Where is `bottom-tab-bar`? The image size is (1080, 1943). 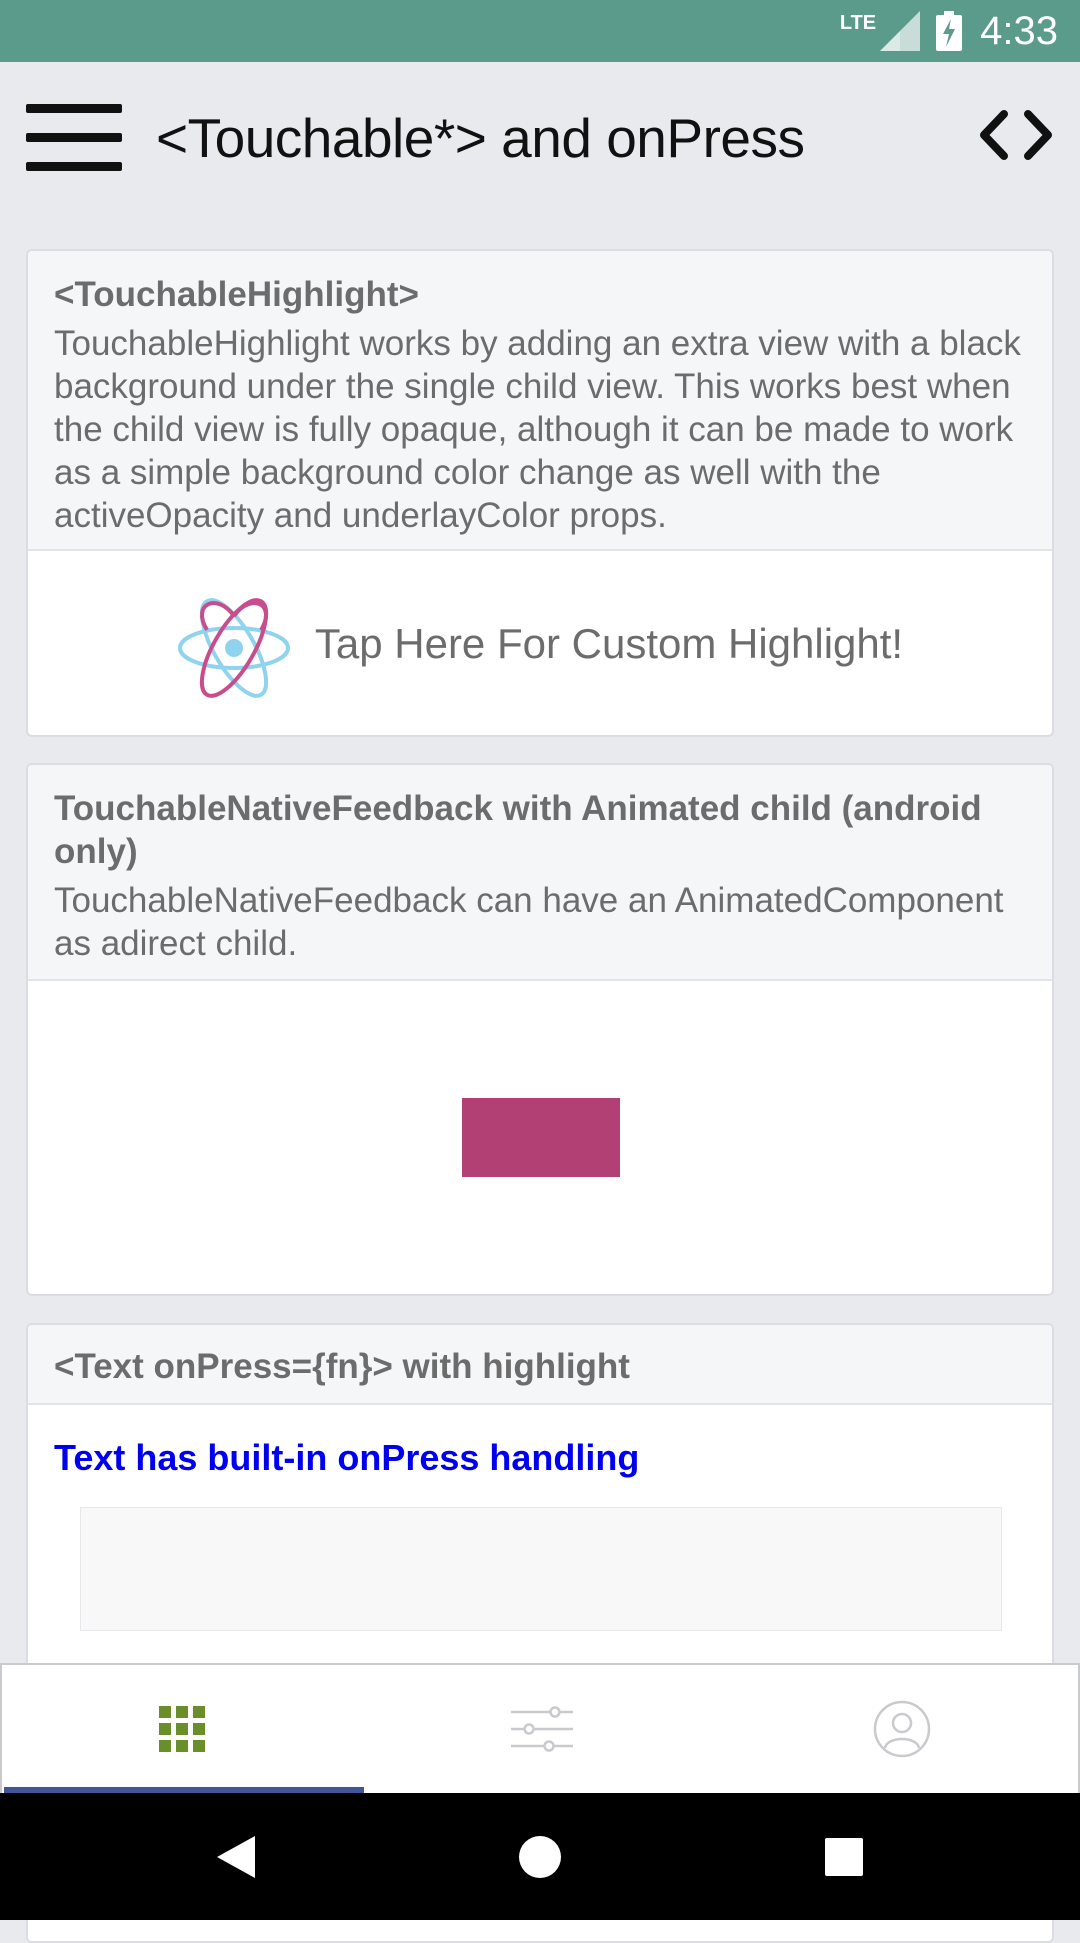
bottom-tab-bar is located at coordinates (540, 1728).